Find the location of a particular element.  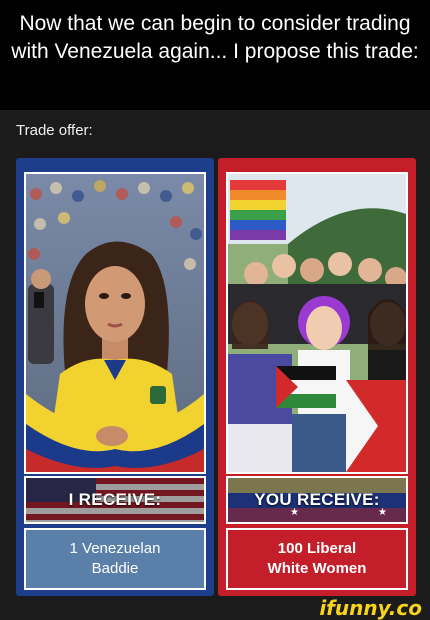

trade-offer-label: Trade offer: is located at coordinates (54, 130).